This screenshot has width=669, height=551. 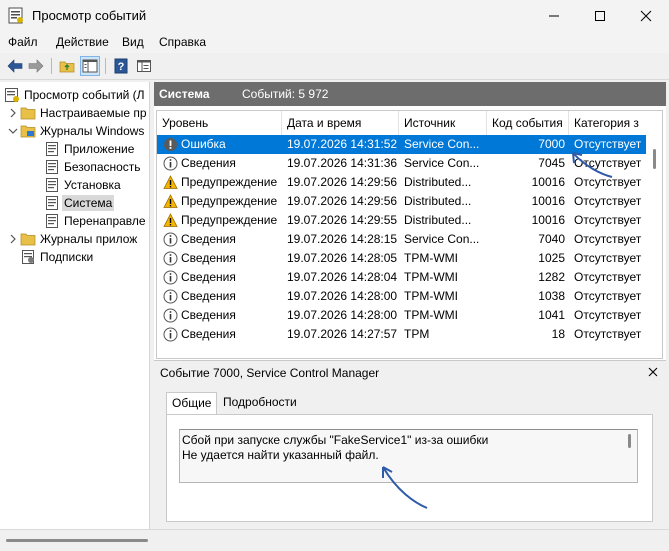 What do you see at coordinates (270, 373) in the screenshot?
I see `event-details-title: Событие 7000, Service Control Manager` at bounding box center [270, 373].